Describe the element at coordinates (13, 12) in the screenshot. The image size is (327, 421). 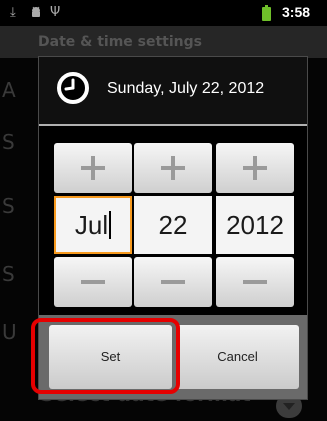
I see `usb-icon: ⤓` at that location.